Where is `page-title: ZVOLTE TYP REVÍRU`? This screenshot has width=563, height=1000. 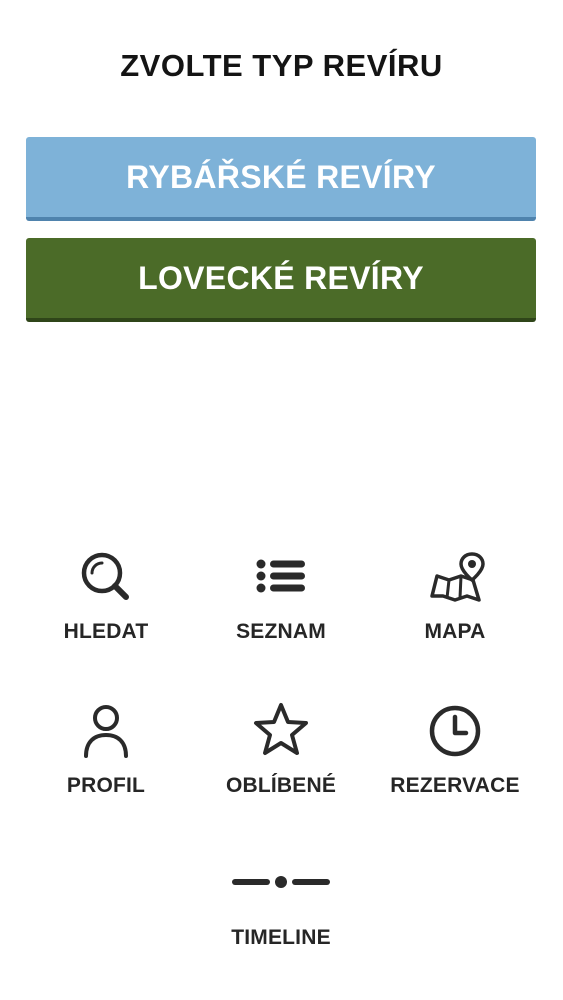 page-title: ZVOLTE TYP REVÍRU is located at coordinates (281, 65).